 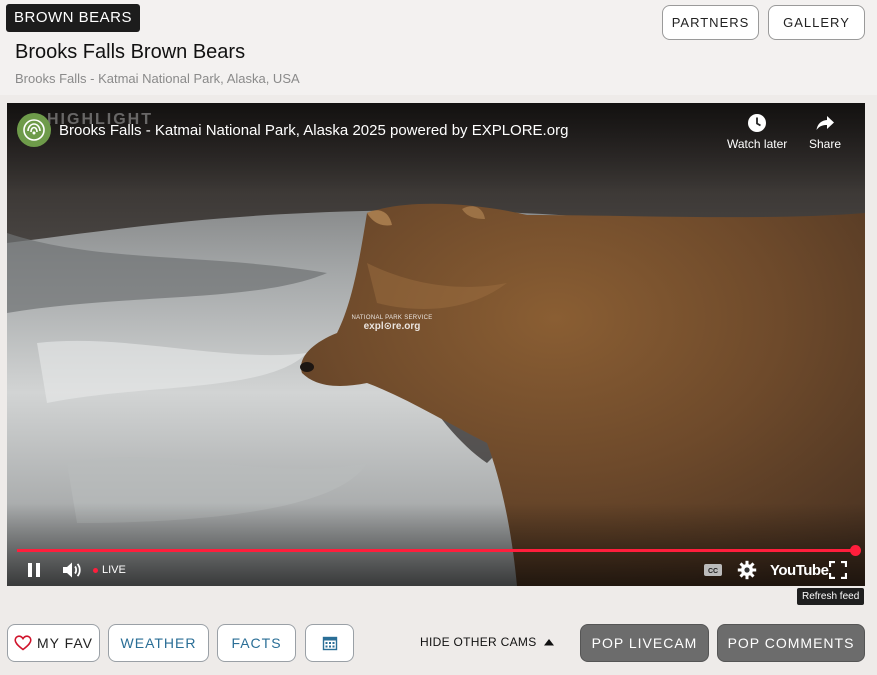 I want to click on channel-logo-icon, so click(x=34, y=130).